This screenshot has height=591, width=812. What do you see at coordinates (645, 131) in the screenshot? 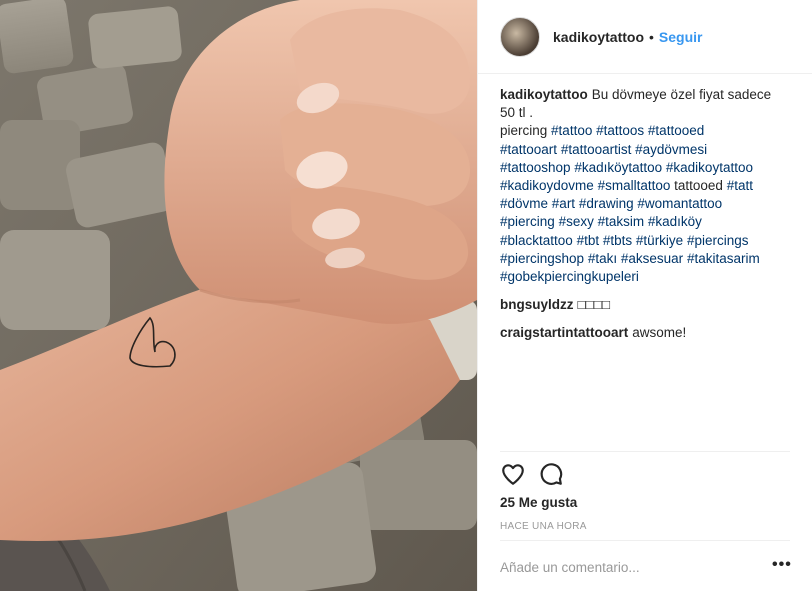
I see `hashtag-line: piercing #tattoo #tattoos #tattooed` at bounding box center [645, 131].